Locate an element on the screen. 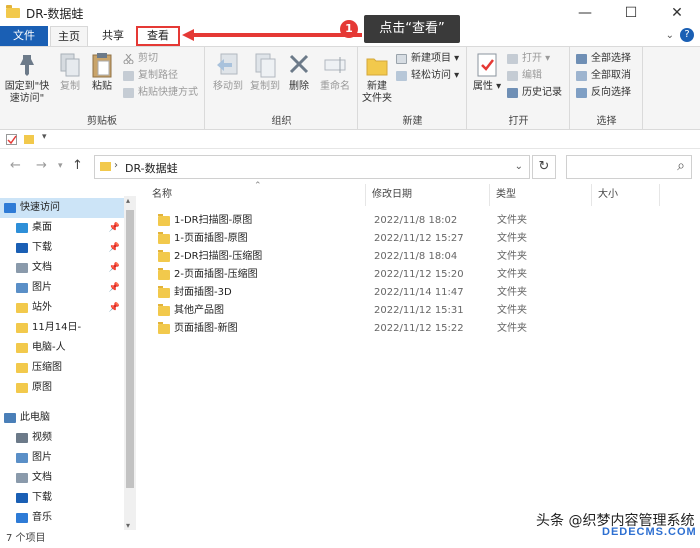 This screenshot has height=548, width=700. file-date: 2022/11/12 15:31 is located at coordinates (419, 310).